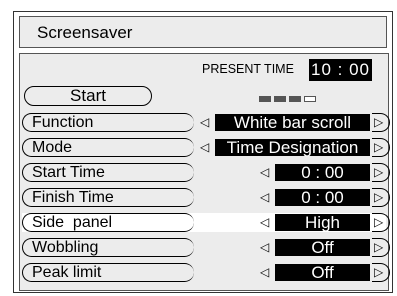 The width and height of the screenshot is (397, 296). I want to click on peak-limit-value: Off, so click(322, 272).